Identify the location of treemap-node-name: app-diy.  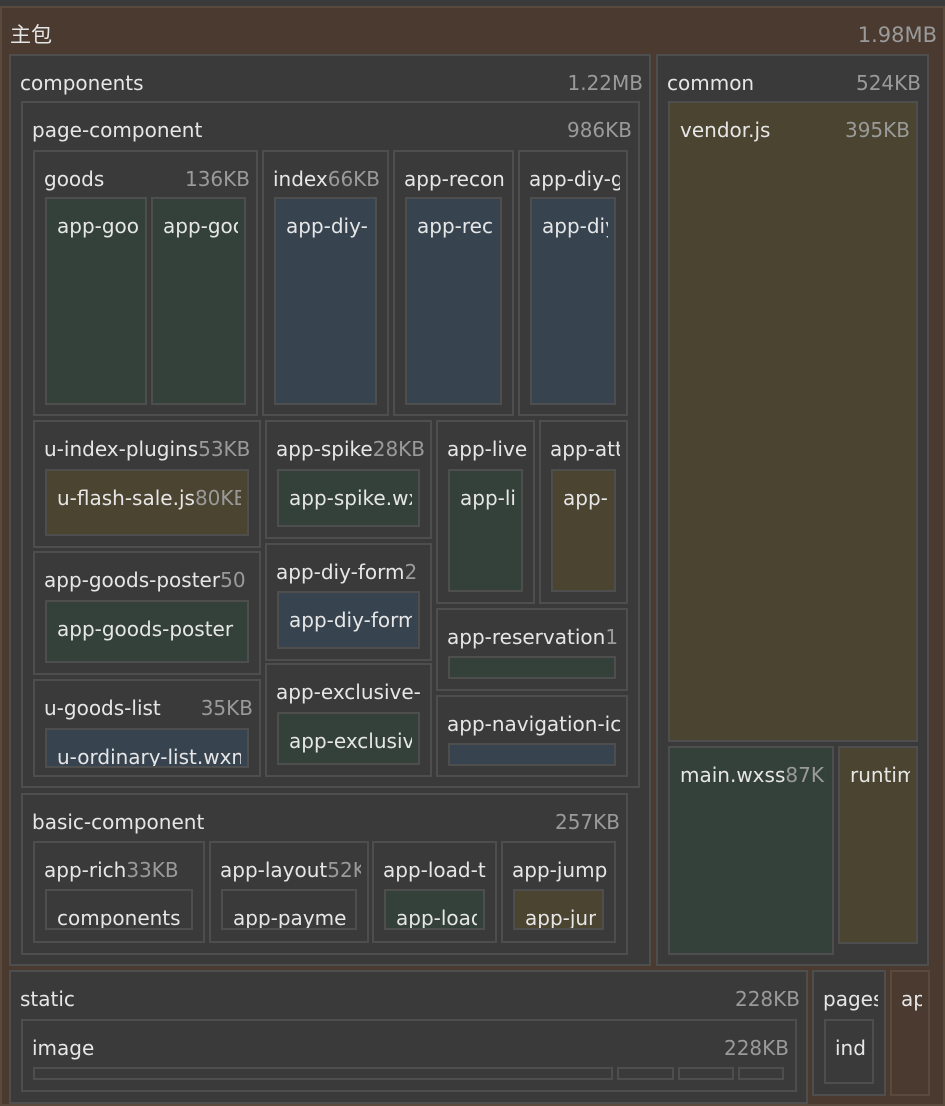
(575, 226).